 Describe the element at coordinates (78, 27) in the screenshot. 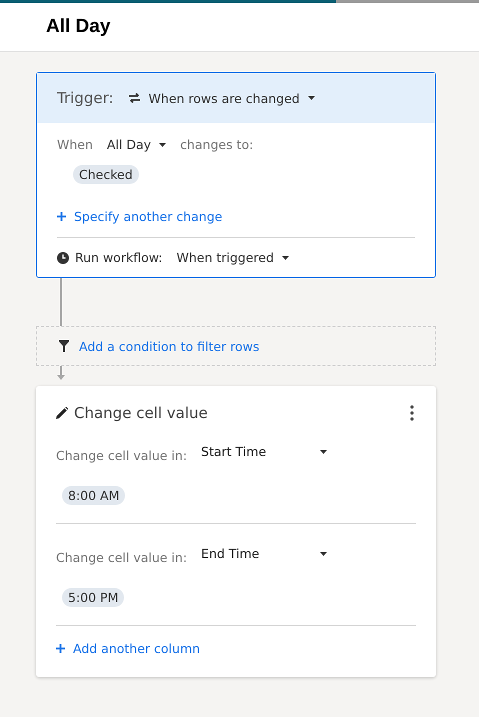

I see `panel-title: All Day` at that location.